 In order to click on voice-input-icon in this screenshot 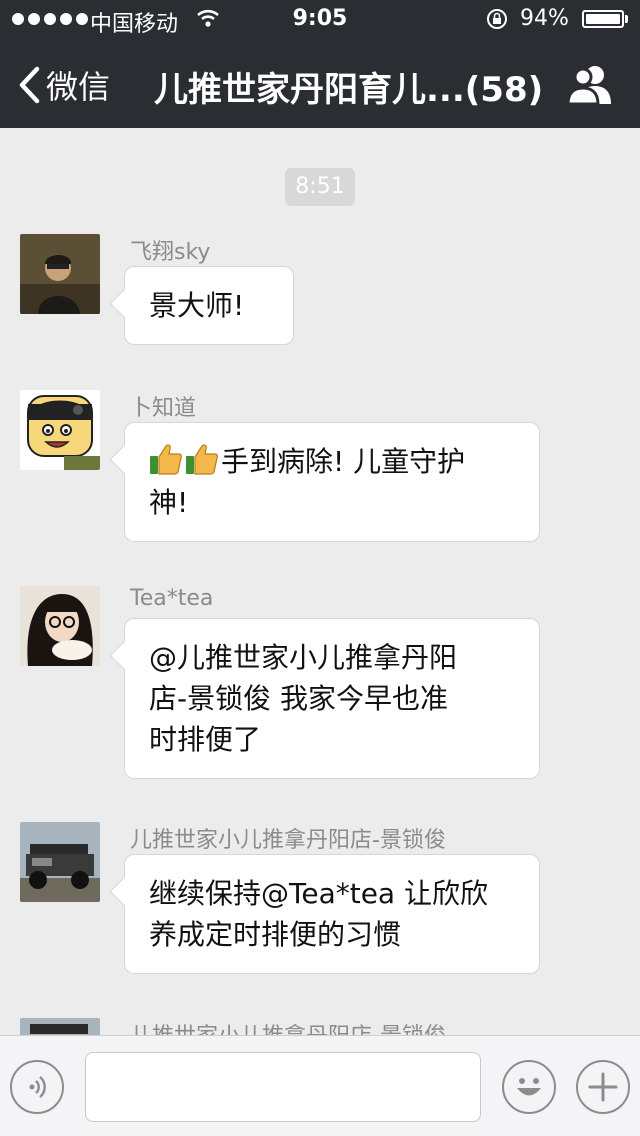, I will do `click(37, 1087)`.